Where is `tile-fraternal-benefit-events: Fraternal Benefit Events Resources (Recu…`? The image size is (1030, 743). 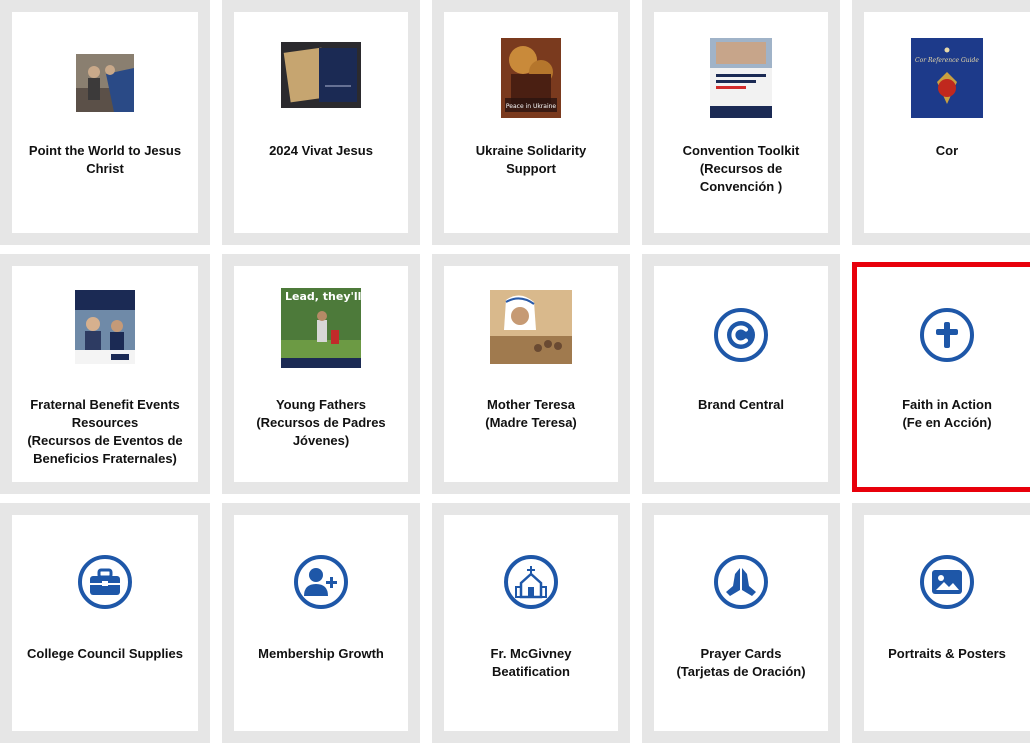
tile-fraternal-benefit-events: Fraternal Benefit Events Resources (Recu… is located at coordinates (105, 374).